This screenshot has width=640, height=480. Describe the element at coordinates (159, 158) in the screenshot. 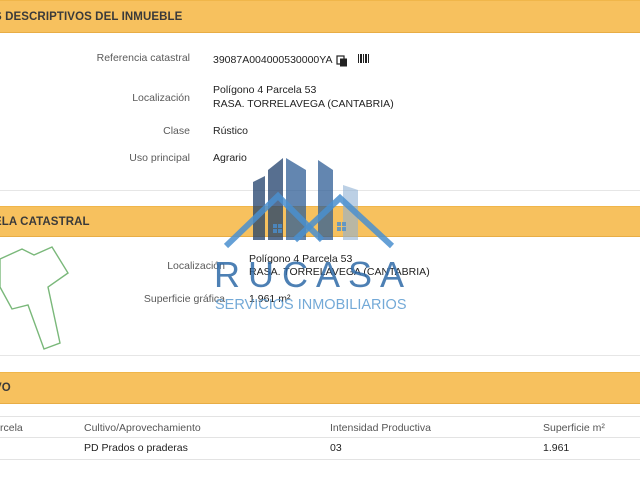

I see `uso-principal-label: Uso principal` at that location.